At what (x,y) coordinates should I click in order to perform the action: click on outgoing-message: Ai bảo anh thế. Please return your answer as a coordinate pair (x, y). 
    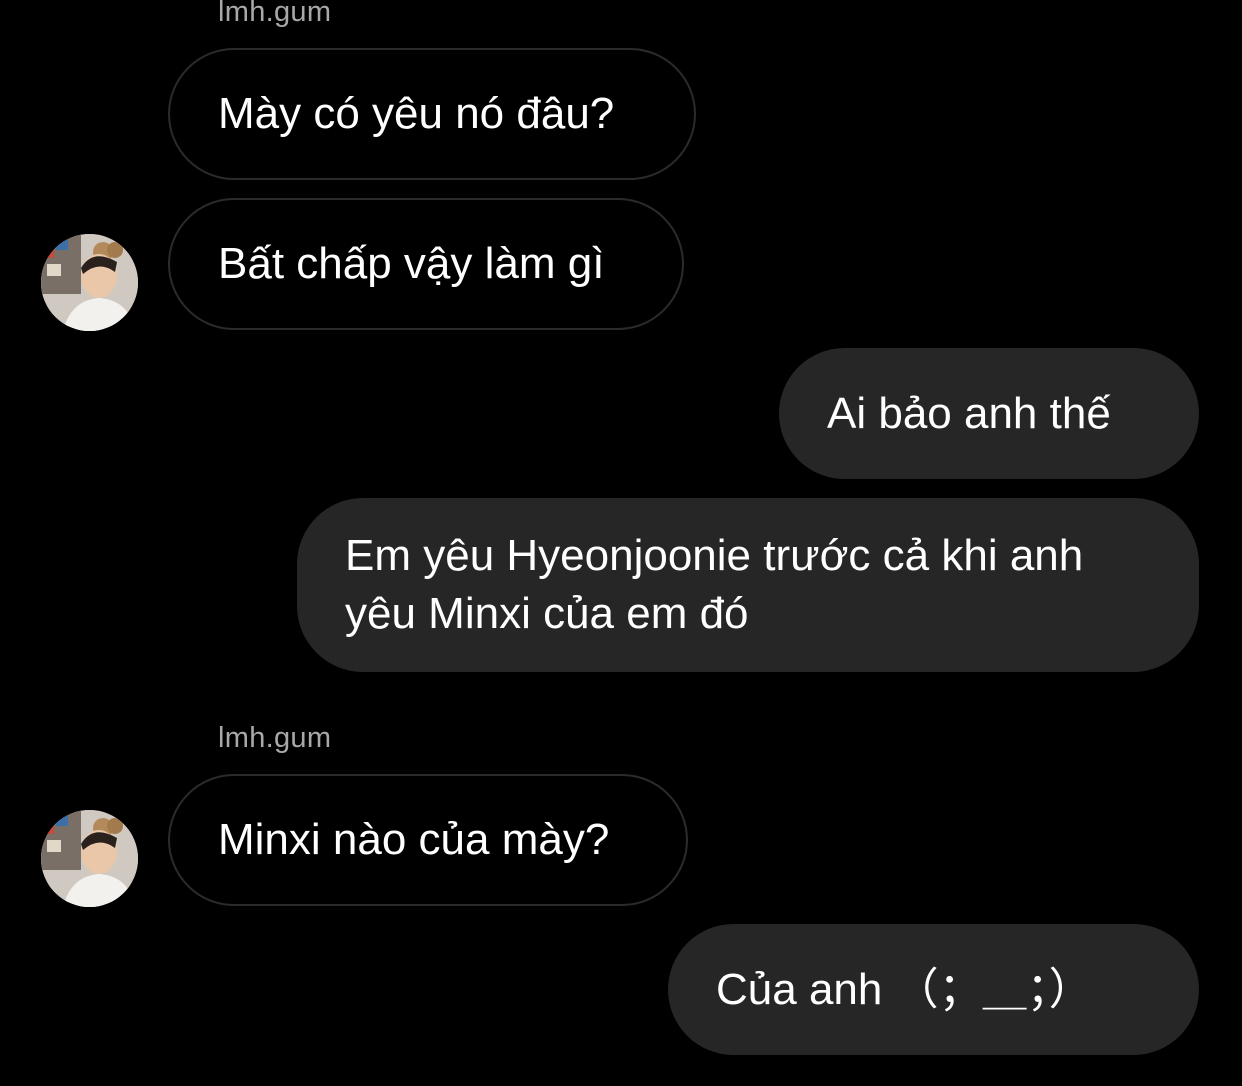
    Looking at the image, I should click on (989, 413).